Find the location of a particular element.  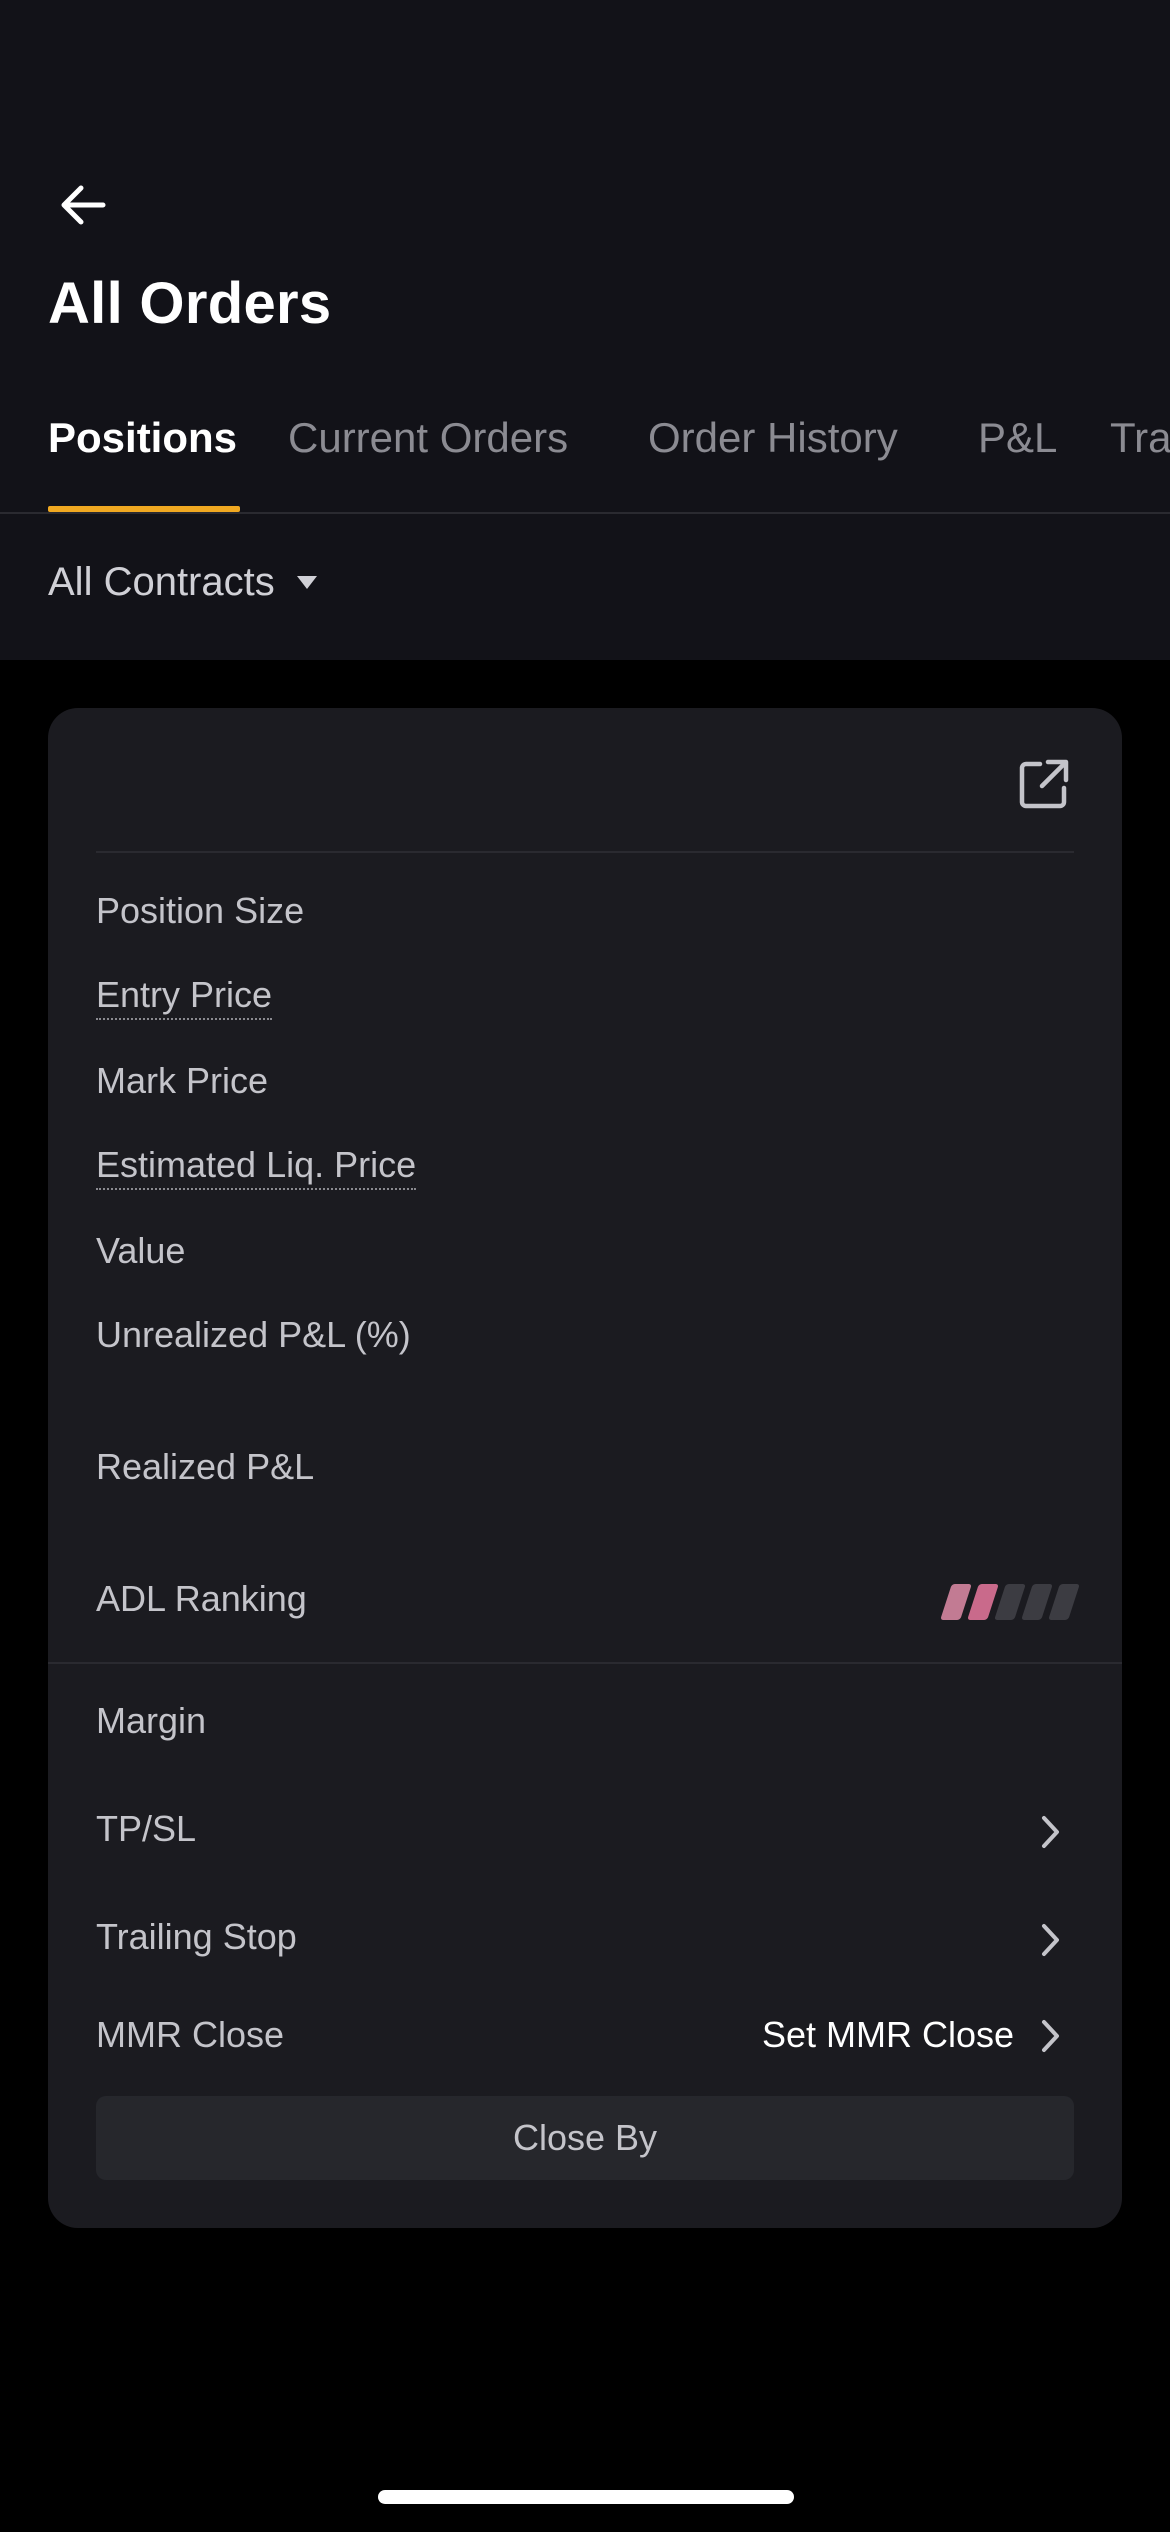

adl-ranking-indicator is located at coordinates (1010, 1602).